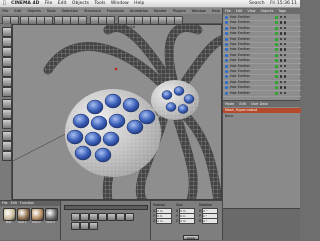  Describe the element at coordinates (115, 11) in the screenshot. I see `app-menu-item: Functions` at that location.